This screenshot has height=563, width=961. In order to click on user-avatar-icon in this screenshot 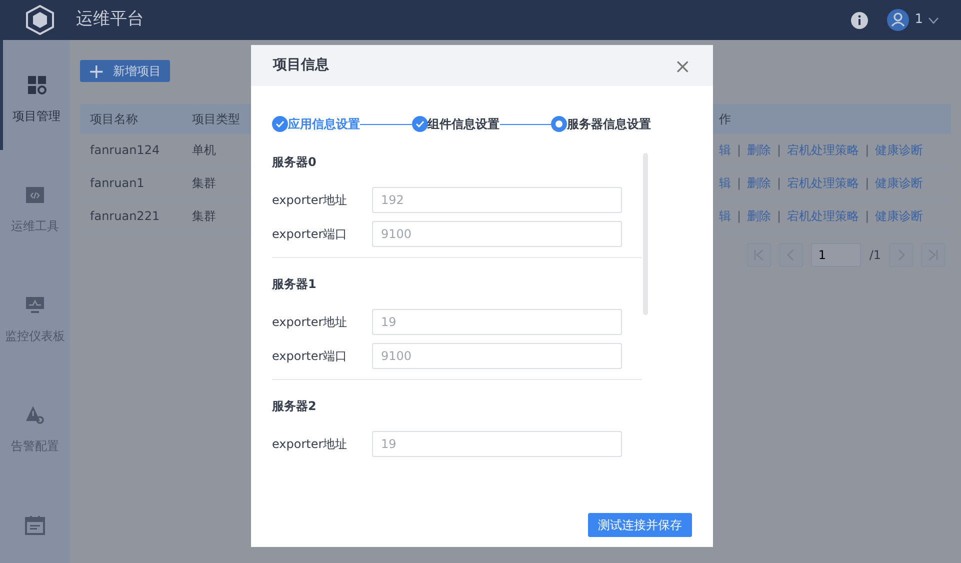, I will do `click(897, 20)`.